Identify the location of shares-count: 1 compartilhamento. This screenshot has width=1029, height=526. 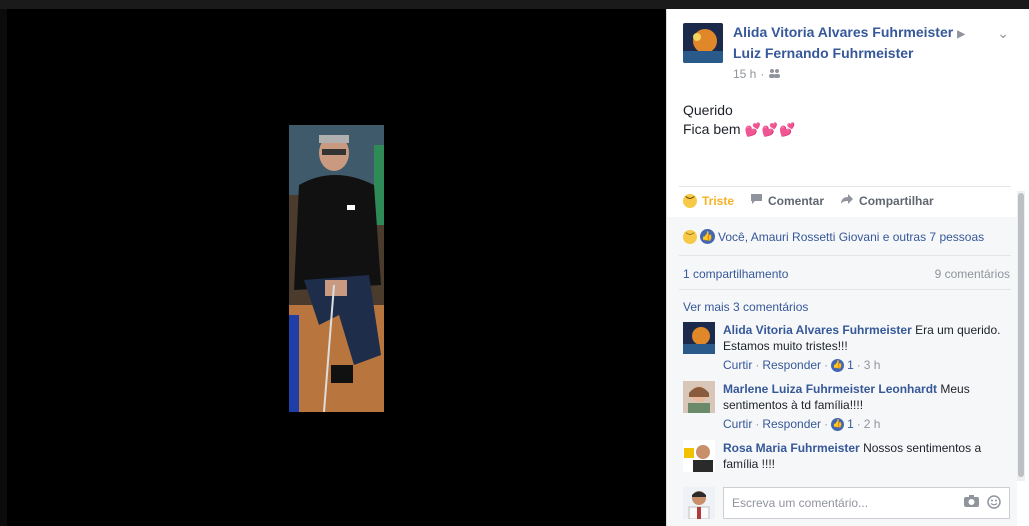
(735, 274).